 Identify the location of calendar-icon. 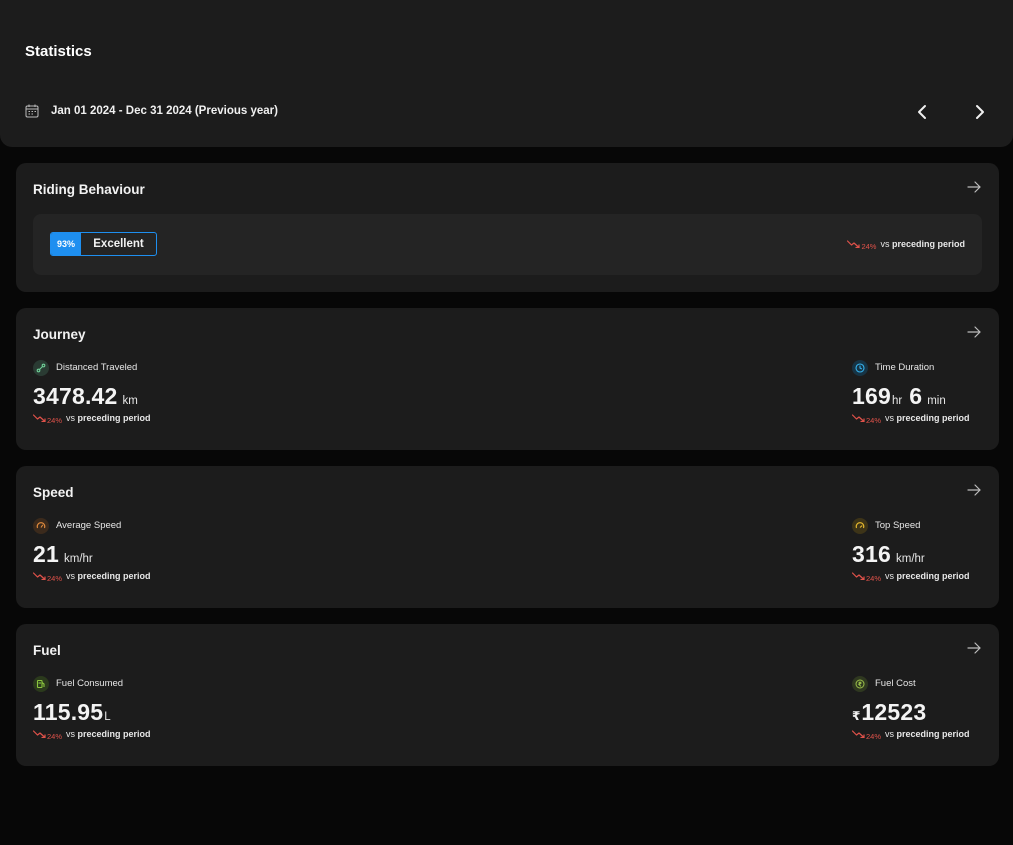
(32, 111).